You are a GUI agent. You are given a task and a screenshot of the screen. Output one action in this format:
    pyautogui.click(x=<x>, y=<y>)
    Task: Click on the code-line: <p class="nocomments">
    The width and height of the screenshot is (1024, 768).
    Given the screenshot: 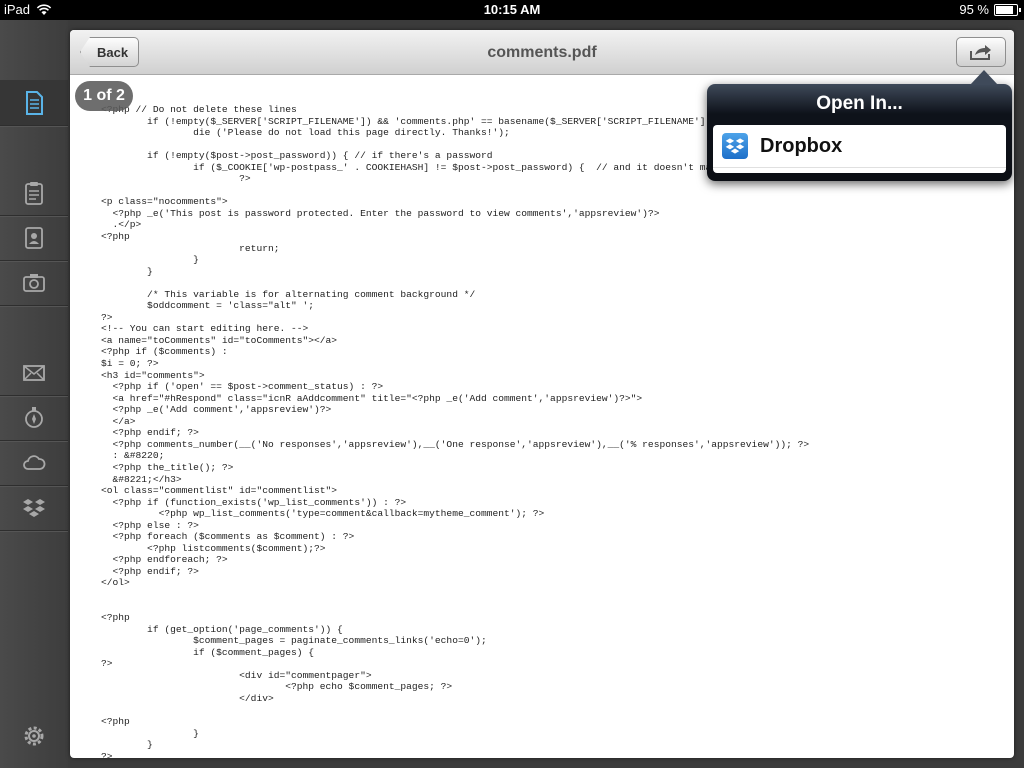 What is the action you would take?
    pyautogui.click(x=164, y=202)
    